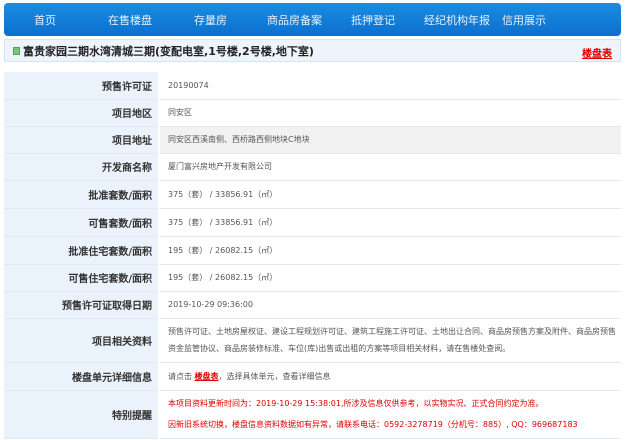 The width and height of the screenshot is (625, 440). What do you see at coordinates (130, 20) in the screenshot?
I see `nav-on-sale: 在售楼盘` at bounding box center [130, 20].